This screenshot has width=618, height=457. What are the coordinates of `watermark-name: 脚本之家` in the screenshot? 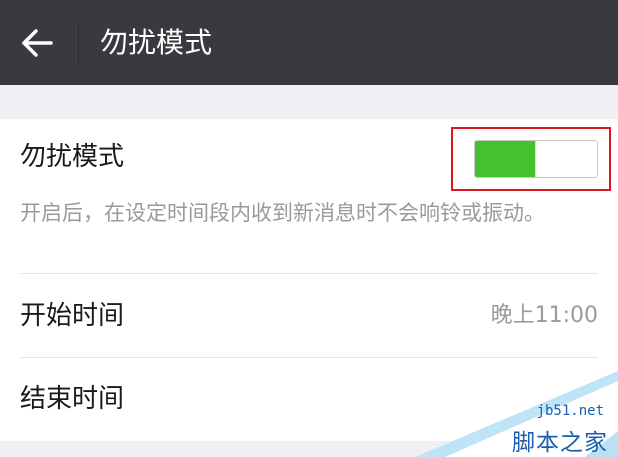 It's located at (560, 443).